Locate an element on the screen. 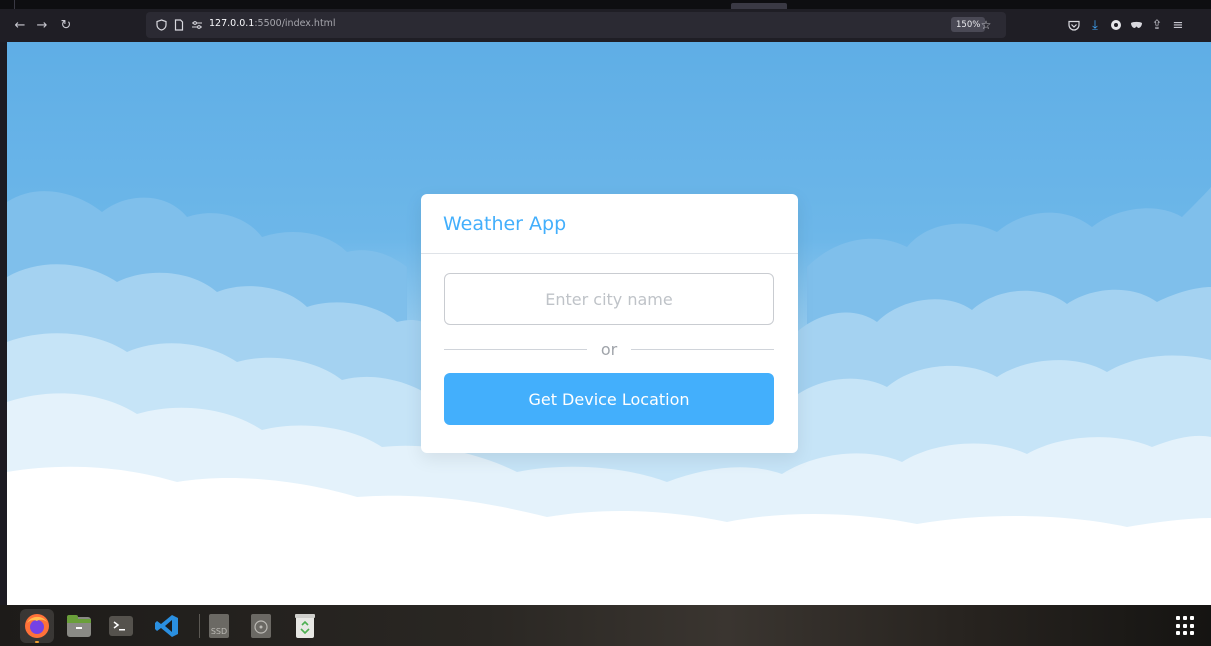 Image resolution: width=1211 pixels, height=646 pixels. svg-text: SSD is located at coordinates (219, 631).